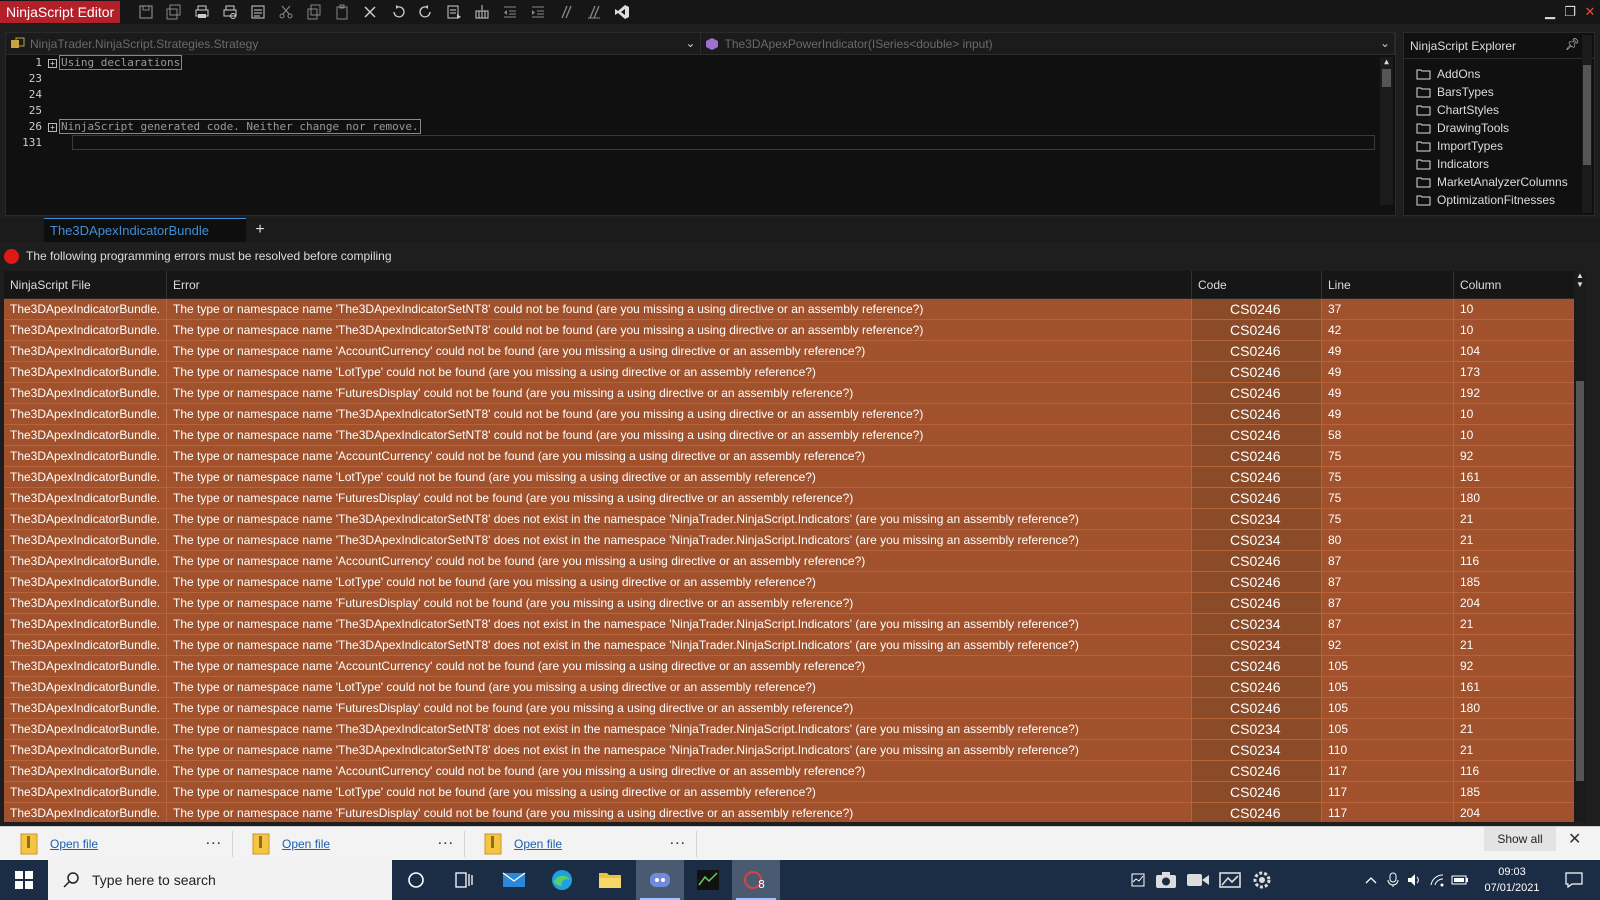 The image size is (1600, 900). What do you see at coordinates (1138, 880) in the screenshot?
I see `task-manager-icon` at bounding box center [1138, 880].